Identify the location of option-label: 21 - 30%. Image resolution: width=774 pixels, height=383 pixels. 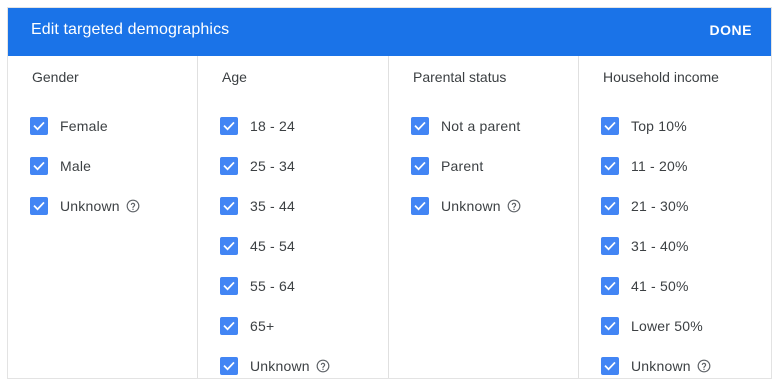
(660, 206).